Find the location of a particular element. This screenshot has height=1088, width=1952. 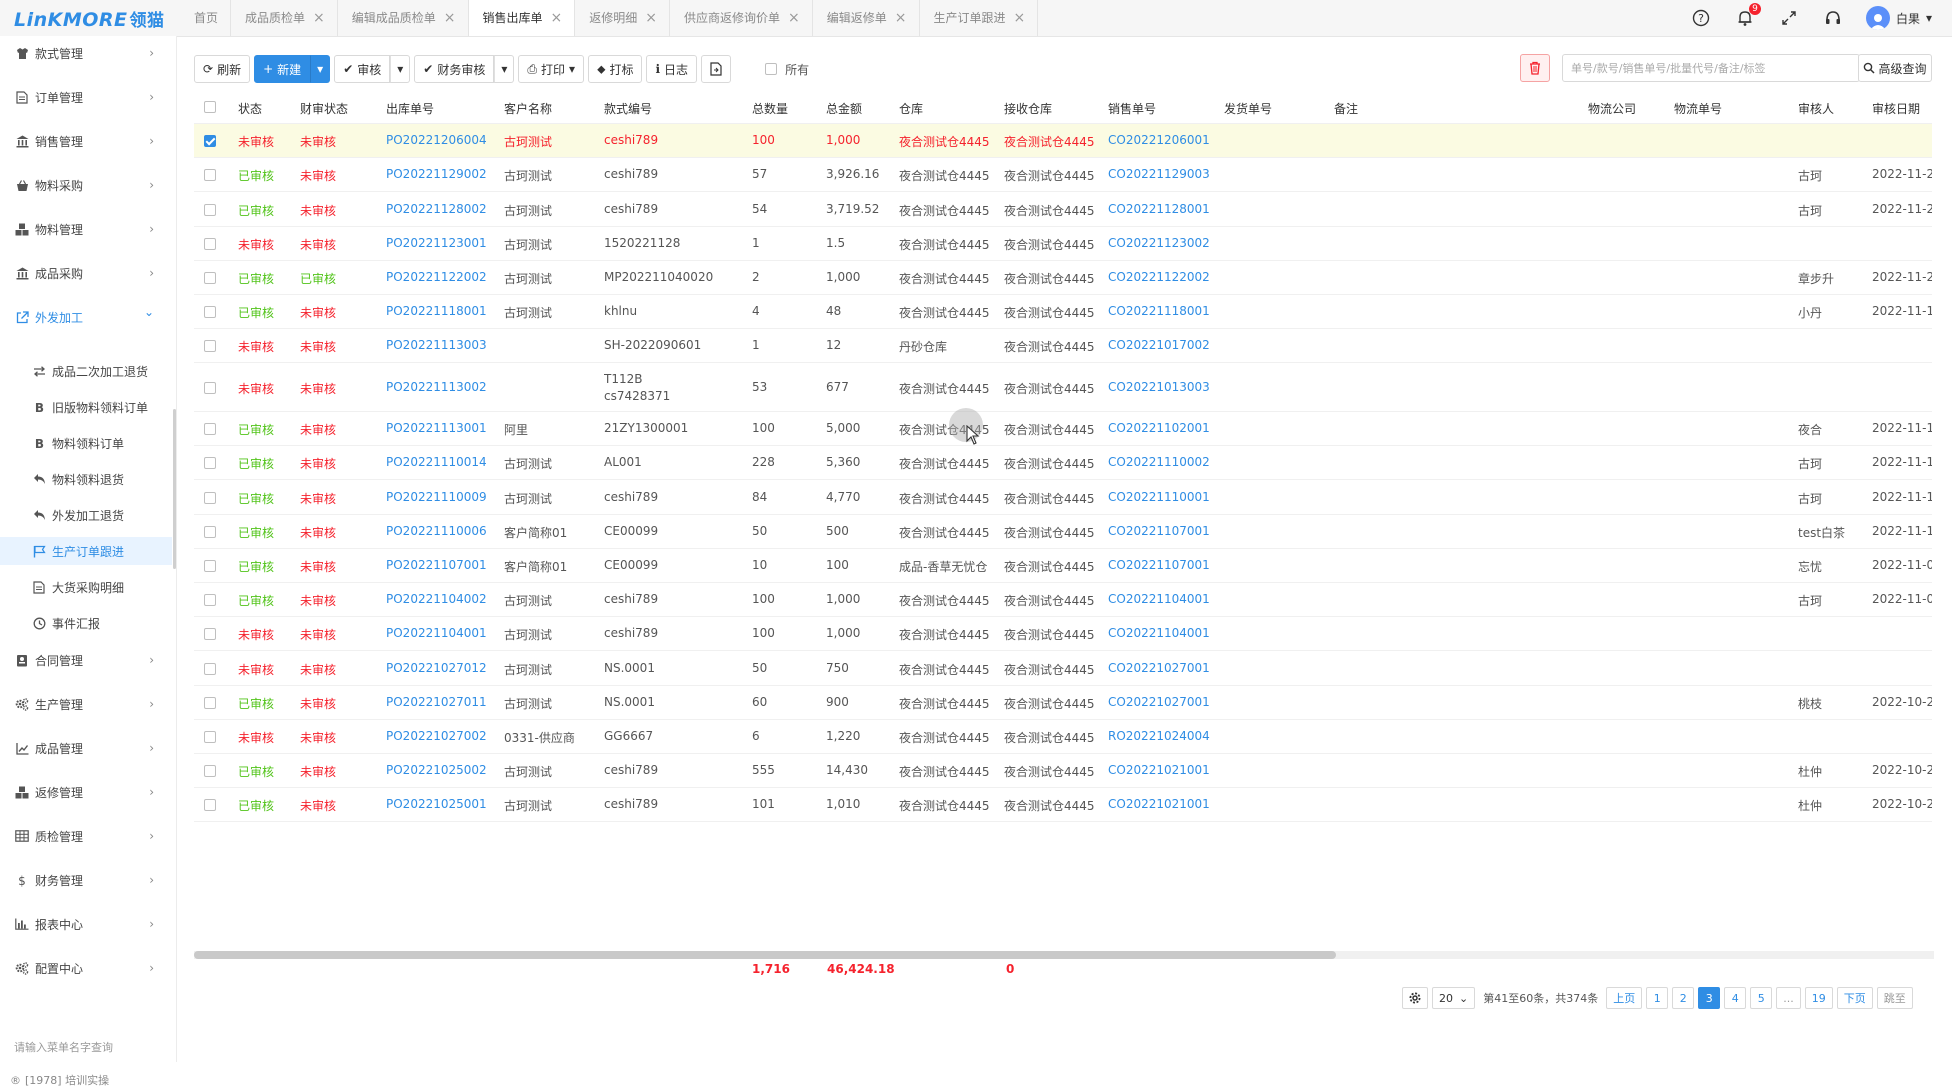

sidebar-menu-shirt: 款式管理 › is located at coordinates (88, 53).